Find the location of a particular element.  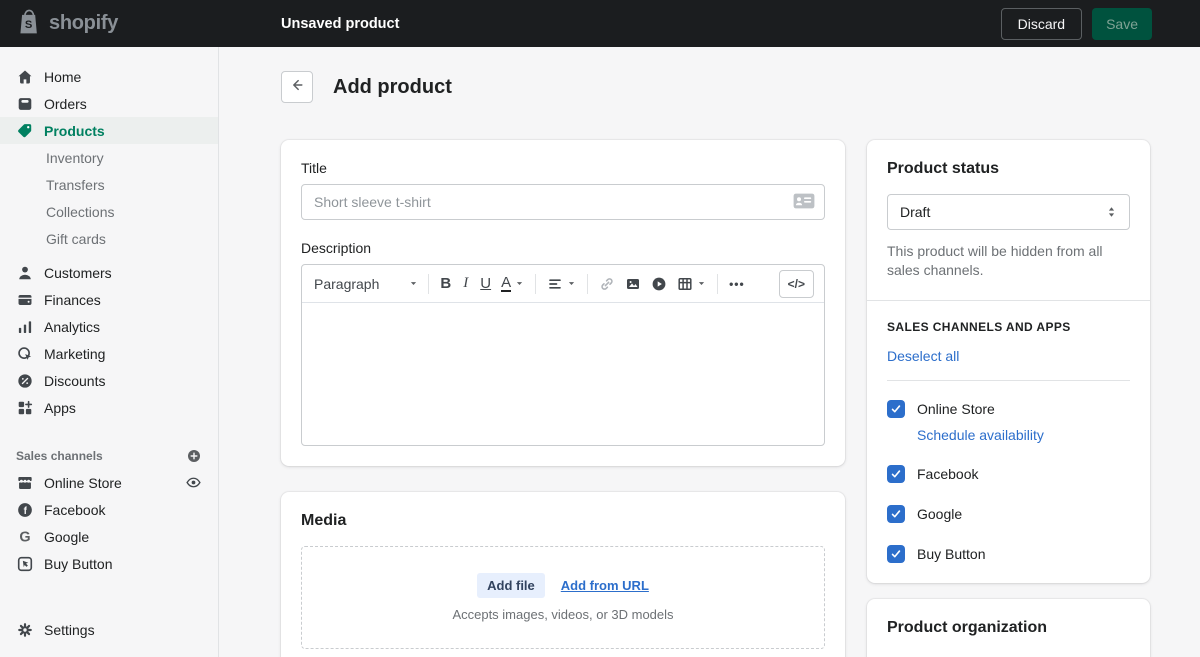

discounts-percent-icon is located at coordinates (25, 381).